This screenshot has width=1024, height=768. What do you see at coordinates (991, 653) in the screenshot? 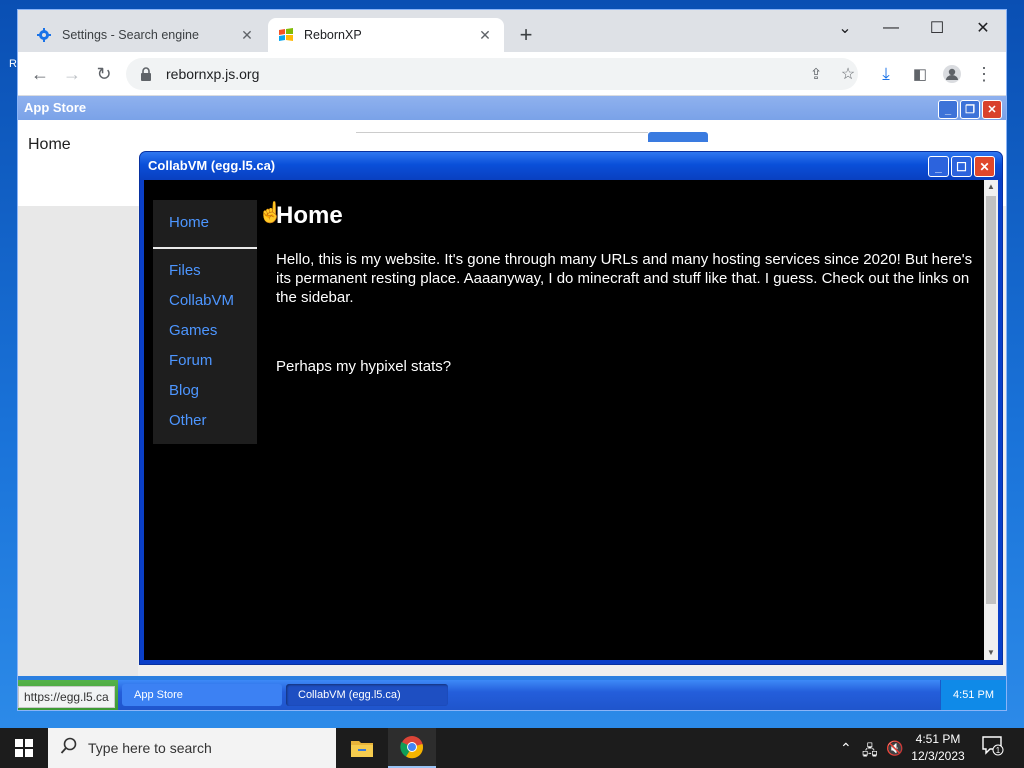
I see `scroll-down-icon: ▼` at bounding box center [991, 653].